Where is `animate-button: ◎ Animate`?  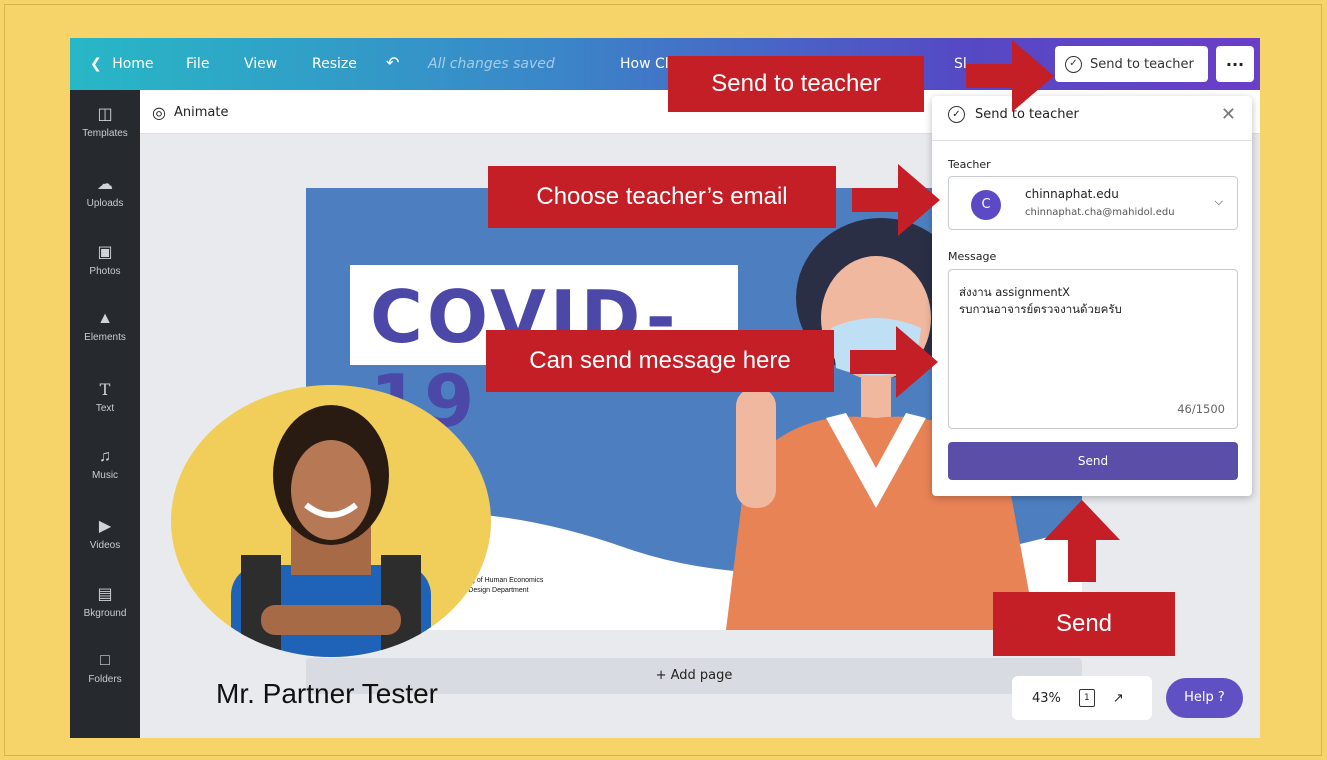
animate-button: ◎ Animate is located at coordinates (190, 112).